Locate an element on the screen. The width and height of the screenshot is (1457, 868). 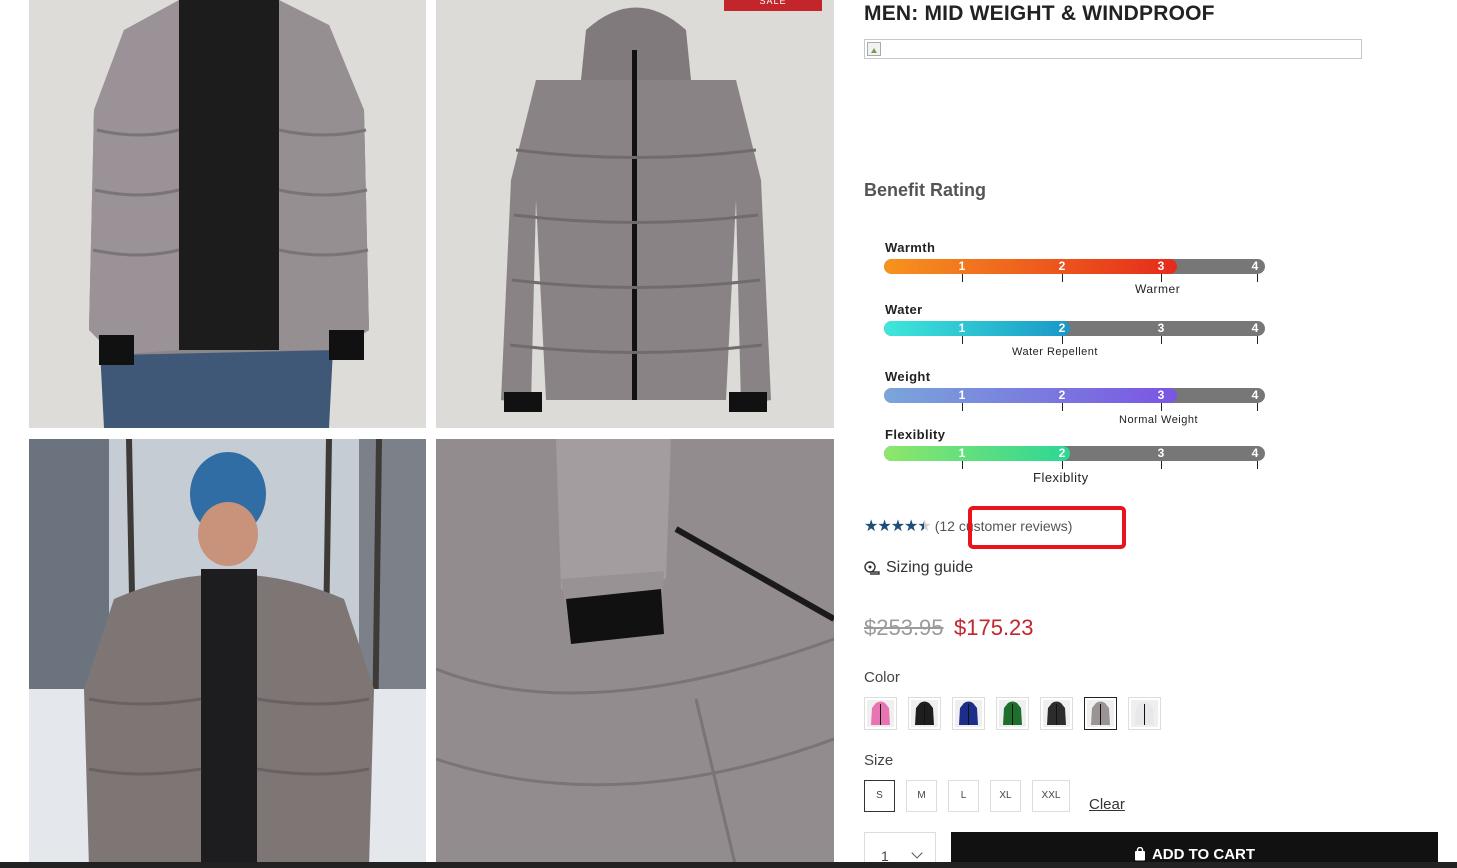
sizing-guide-label: Sizing guide is located at coordinates (930, 567).